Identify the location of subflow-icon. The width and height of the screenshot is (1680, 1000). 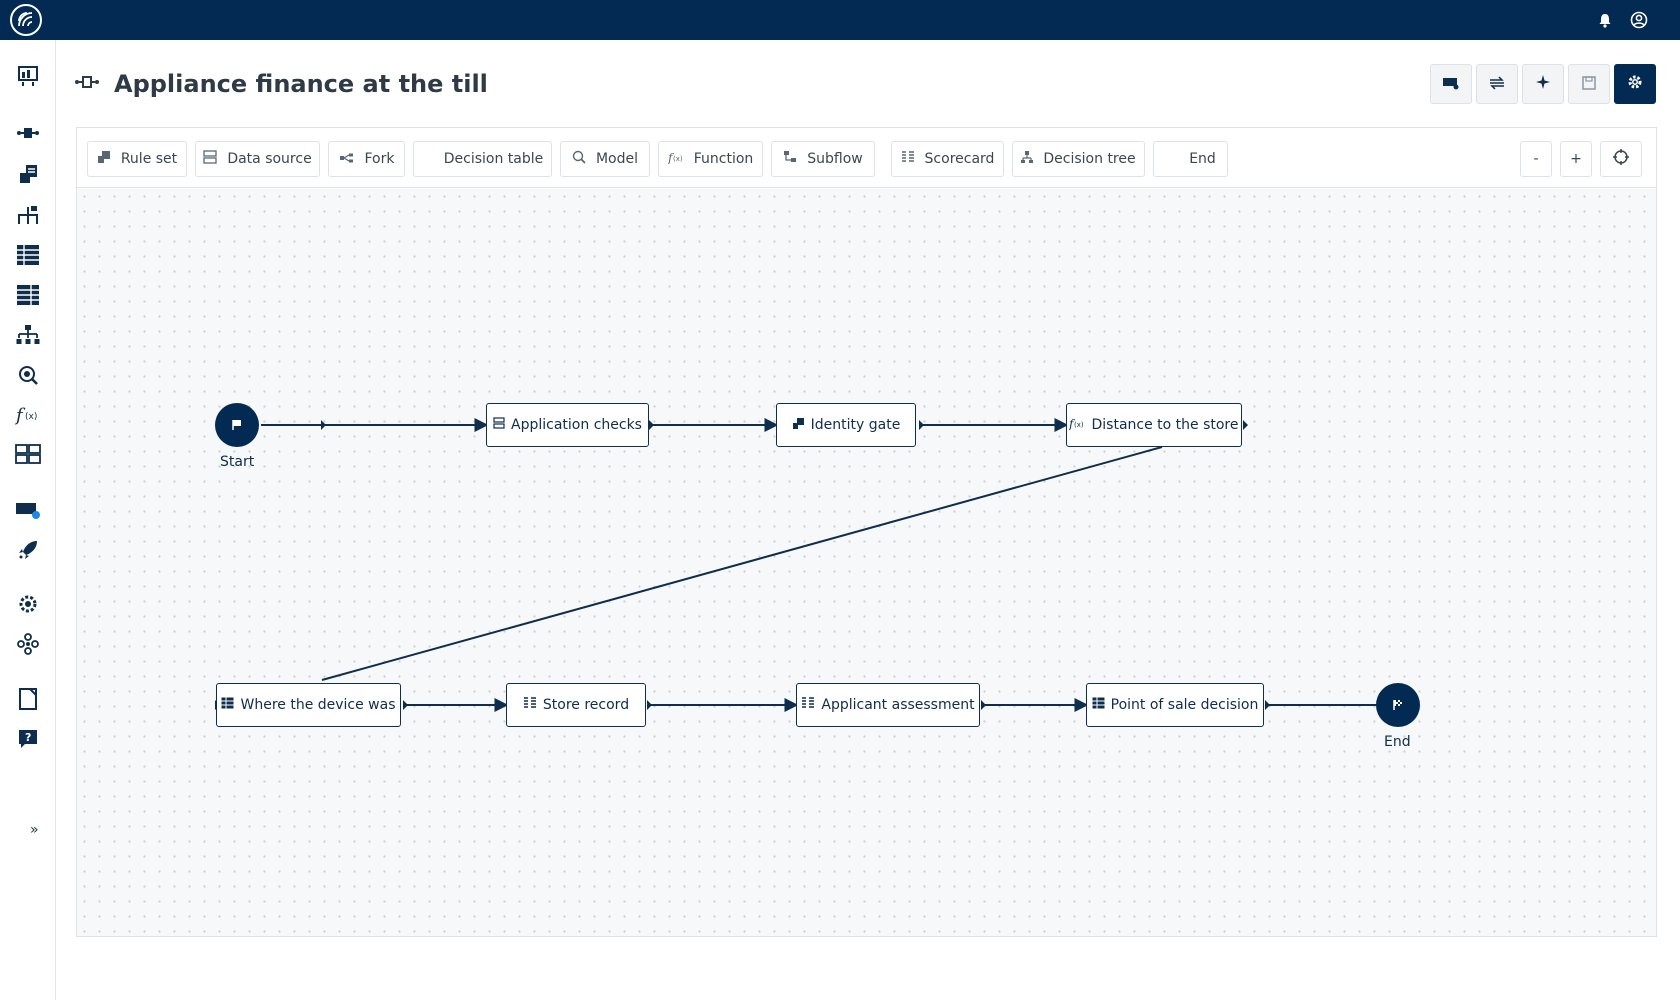
(790, 159).